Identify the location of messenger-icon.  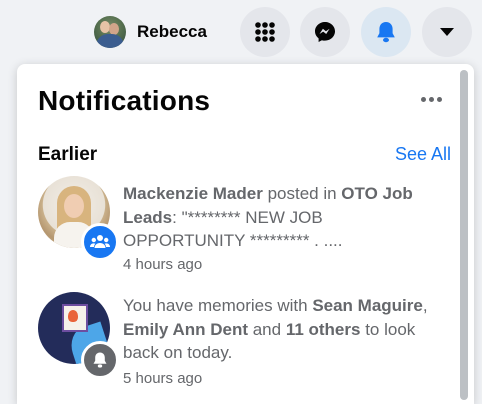
(325, 32).